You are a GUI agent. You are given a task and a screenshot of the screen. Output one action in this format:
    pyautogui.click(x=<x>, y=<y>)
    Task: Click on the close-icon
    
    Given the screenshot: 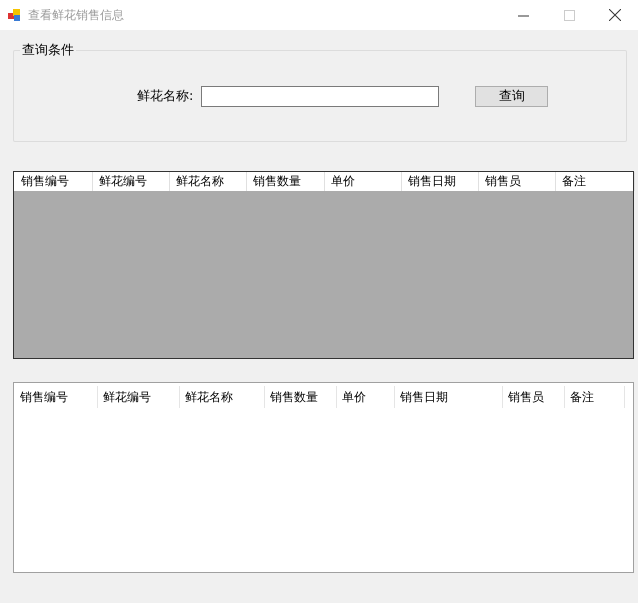 What is the action you would take?
    pyautogui.click(x=615, y=15)
    